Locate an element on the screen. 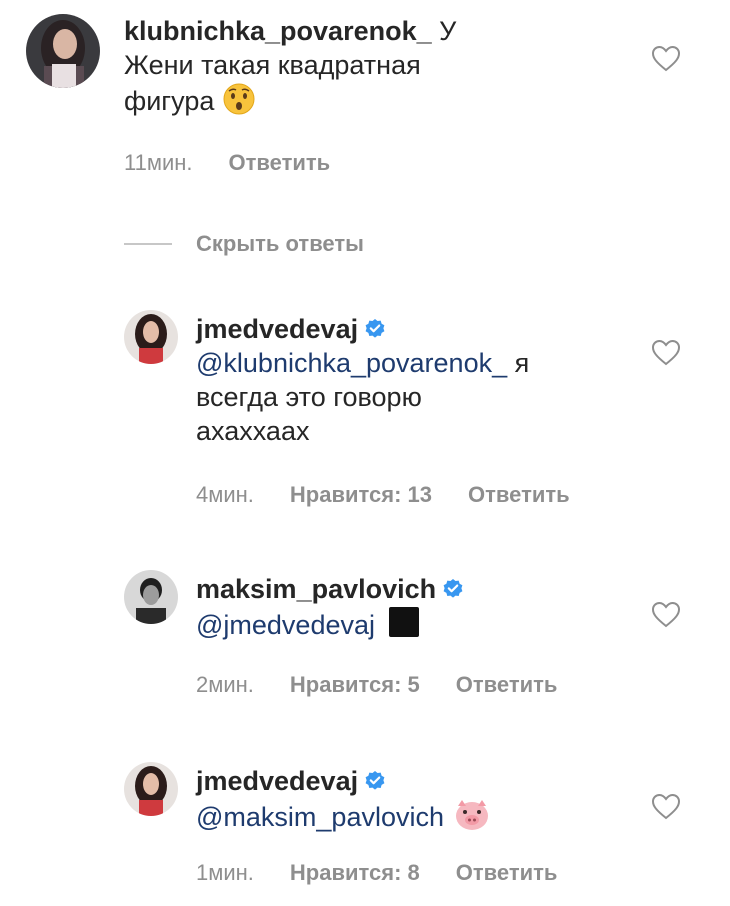  comment-text: я is located at coordinates (522, 363).